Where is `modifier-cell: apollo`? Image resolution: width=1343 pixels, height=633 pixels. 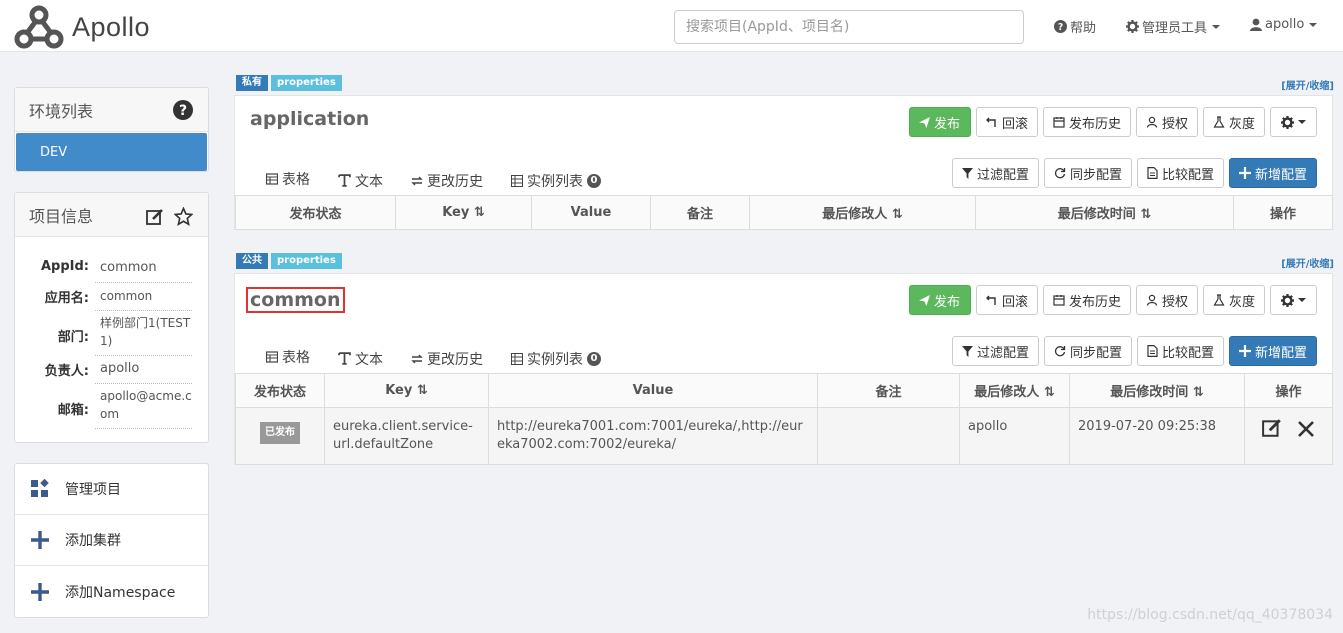 modifier-cell: apollo is located at coordinates (1014, 436).